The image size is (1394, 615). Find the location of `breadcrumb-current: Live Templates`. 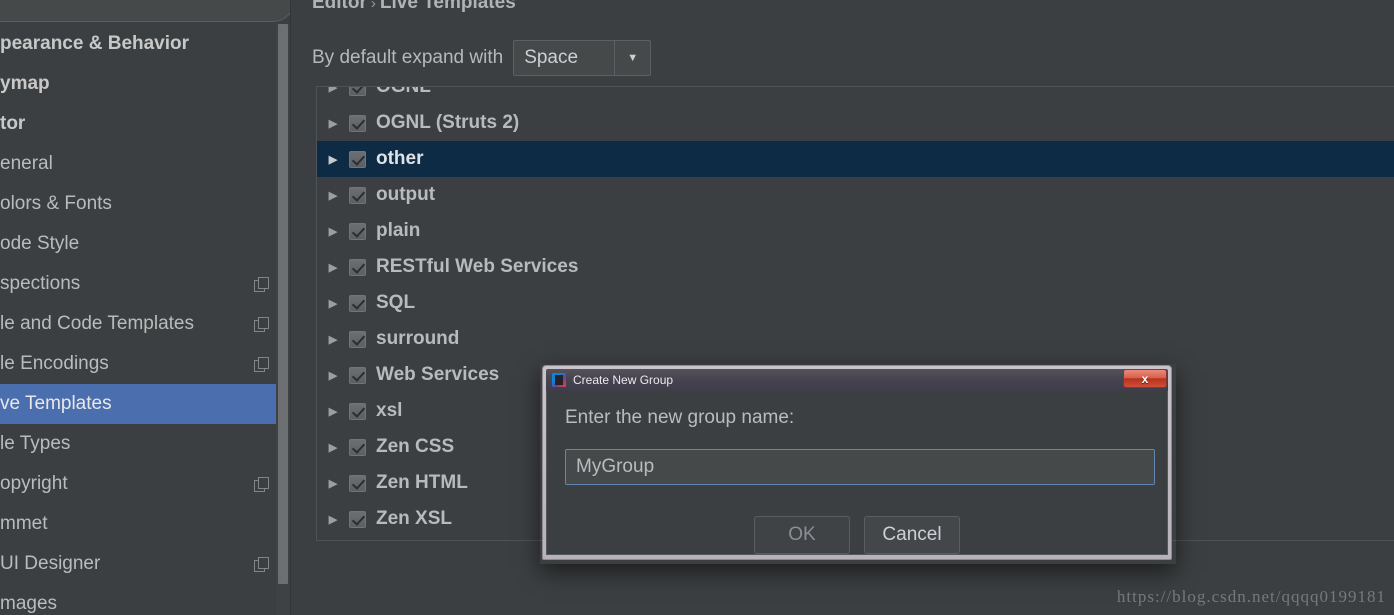

breadcrumb-current: Live Templates is located at coordinates (447, 6).